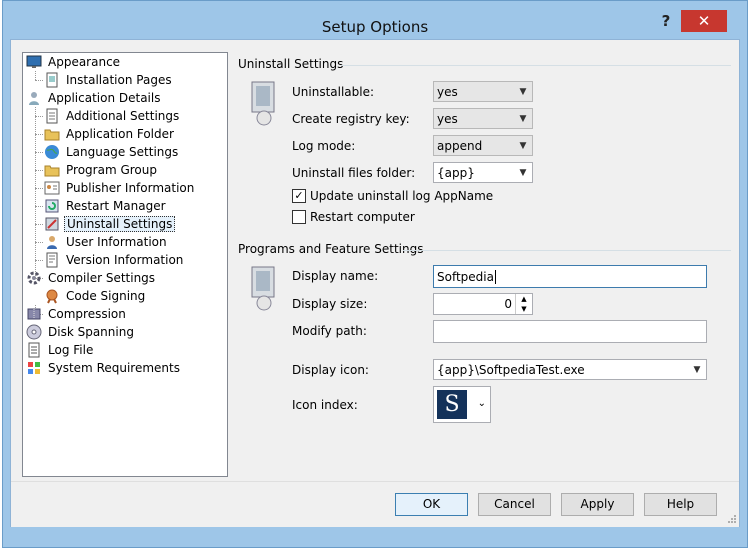  Describe the element at coordinates (732, 519) in the screenshot. I see `resize-grip-icon` at that location.